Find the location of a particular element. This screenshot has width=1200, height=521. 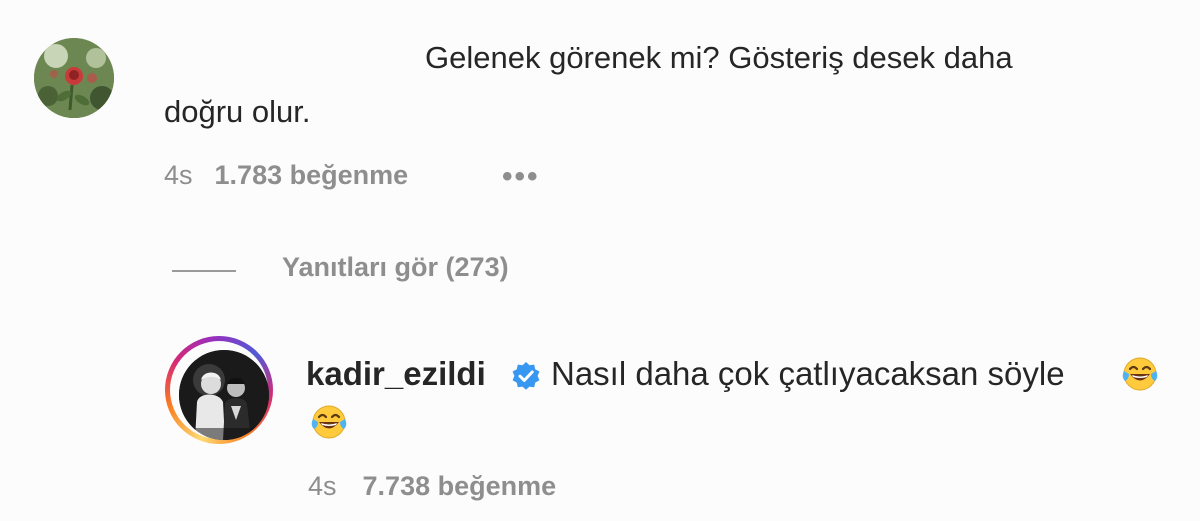

story-ring is located at coordinates (219, 390).